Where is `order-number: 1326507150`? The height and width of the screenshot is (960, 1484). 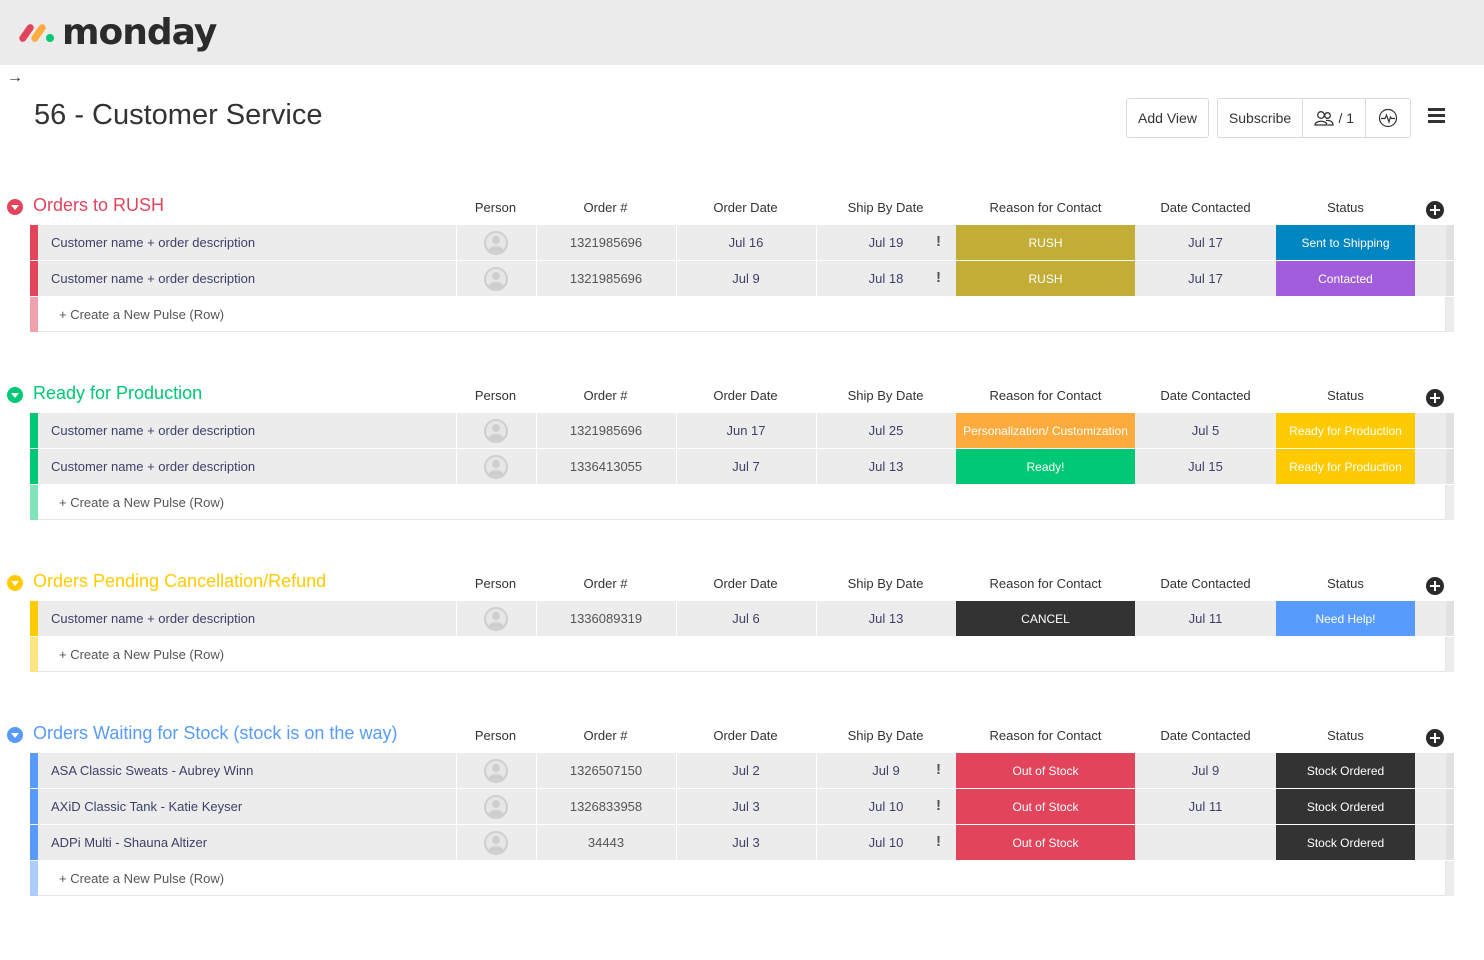
order-number: 1326507150 is located at coordinates (605, 770).